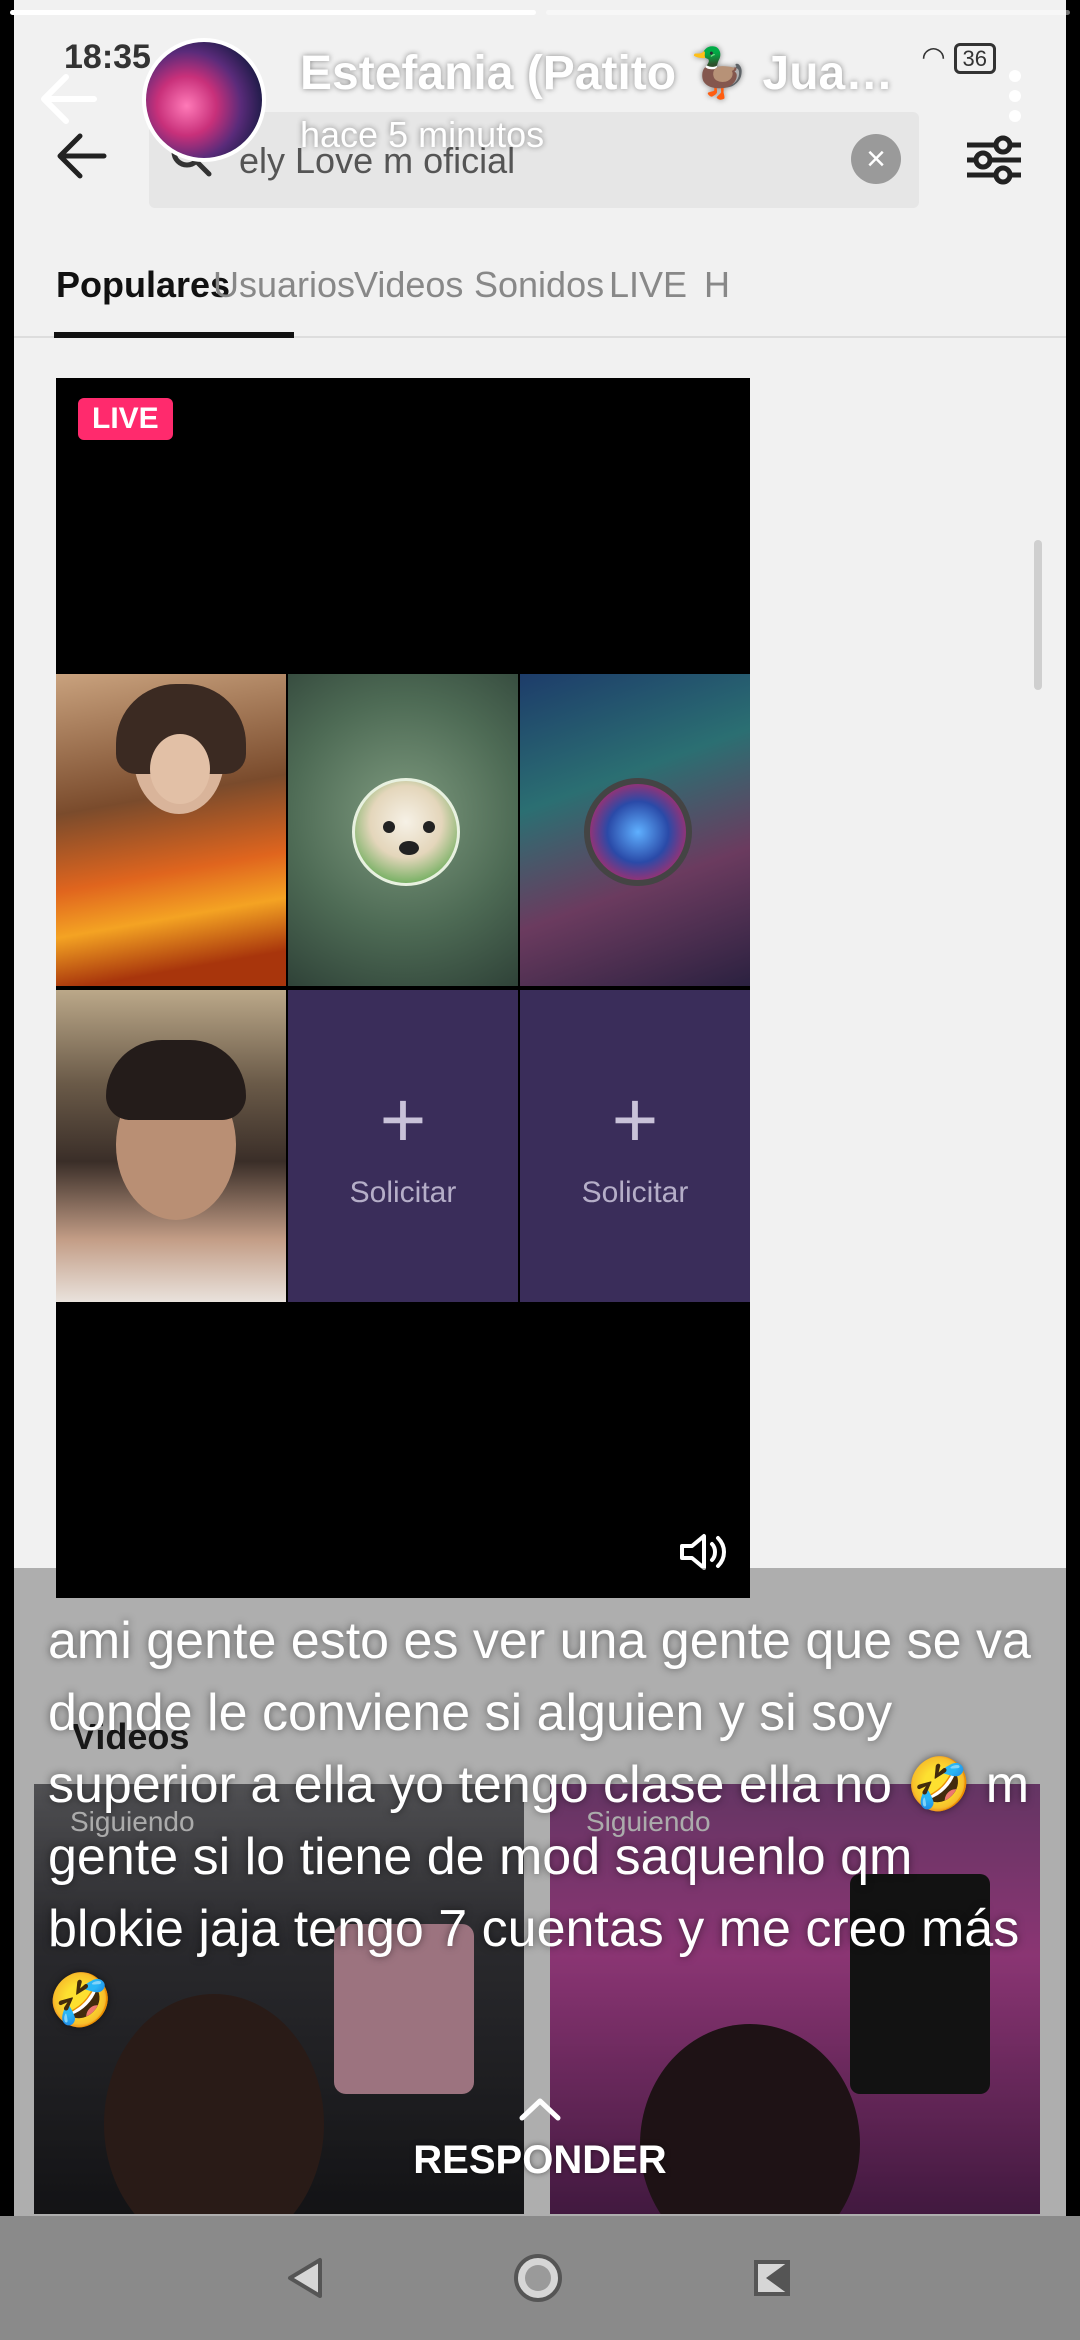 This screenshot has height=2340, width=1080. I want to click on screenshot-tab-usuarios: Usuarios, so click(284, 284).